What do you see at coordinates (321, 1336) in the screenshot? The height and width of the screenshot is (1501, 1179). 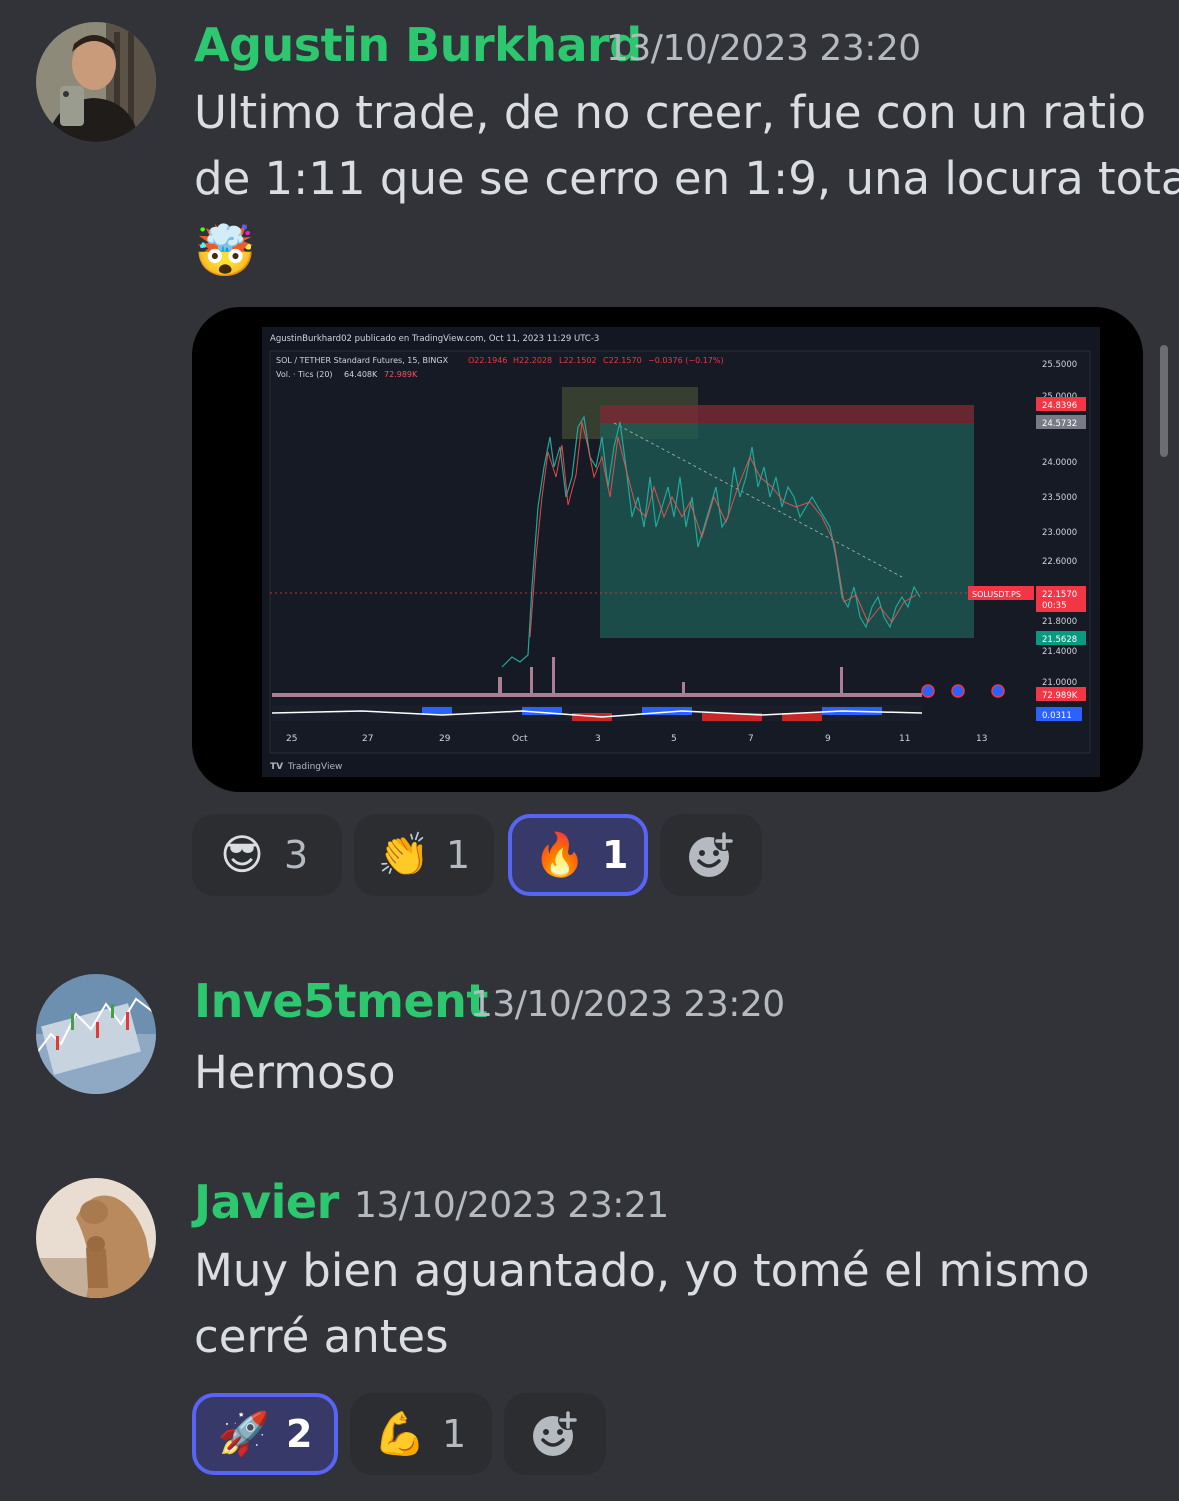 I see `message-line: cerré antes` at bounding box center [321, 1336].